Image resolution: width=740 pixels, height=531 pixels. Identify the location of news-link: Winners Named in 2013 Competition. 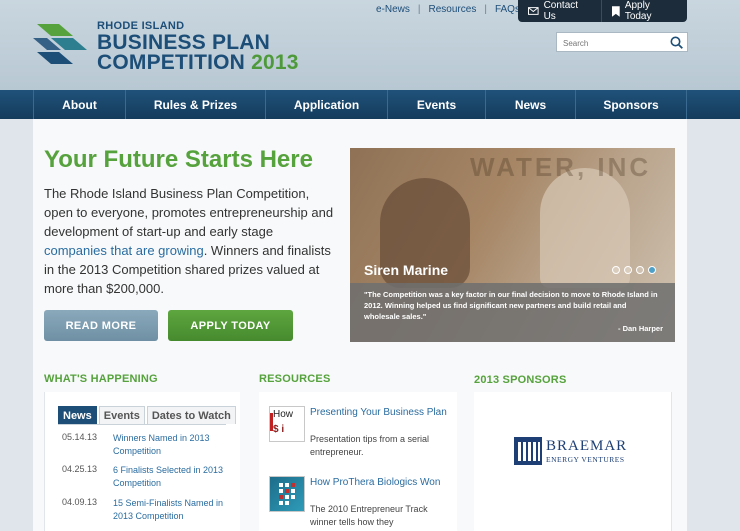
(175, 445).